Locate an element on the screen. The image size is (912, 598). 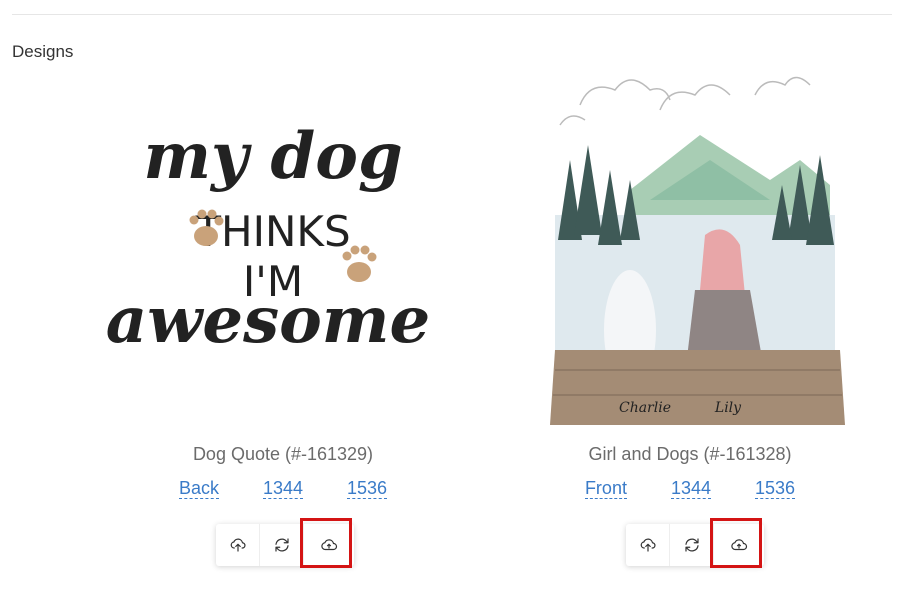
design-title: Dog Quote (#-161329) is located at coordinates (283, 454).